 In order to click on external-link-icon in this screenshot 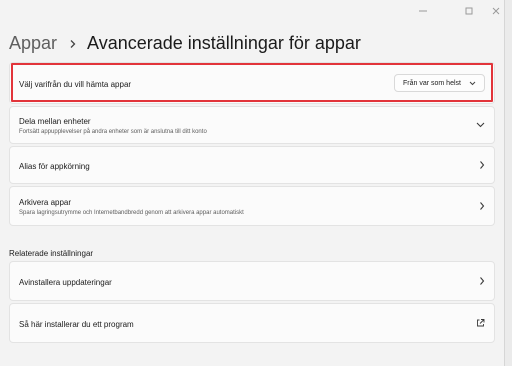, I will do `click(480, 323)`.